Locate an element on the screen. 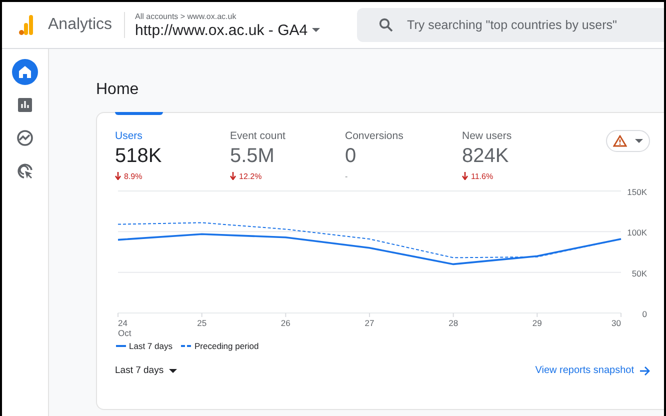  metric-change: 8.9% is located at coordinates (133, 176).